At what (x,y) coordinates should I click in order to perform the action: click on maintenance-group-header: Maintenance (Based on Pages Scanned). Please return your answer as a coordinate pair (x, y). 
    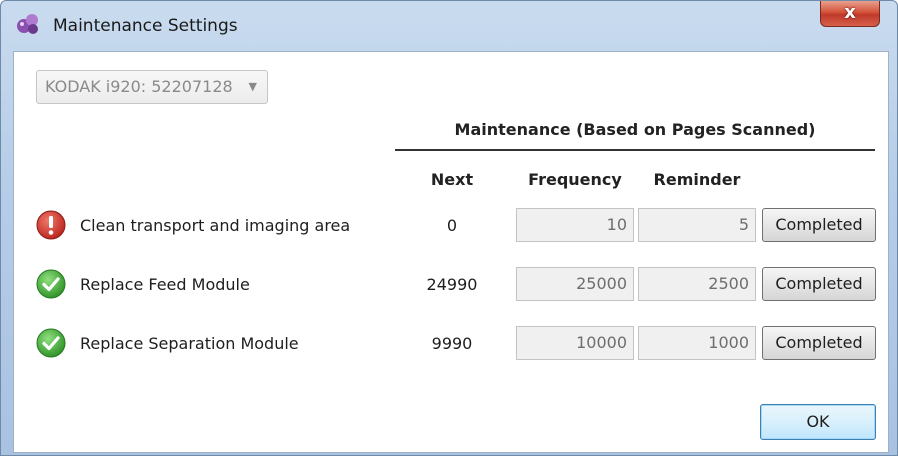
    Looking at the image, I should click on (635, 129).